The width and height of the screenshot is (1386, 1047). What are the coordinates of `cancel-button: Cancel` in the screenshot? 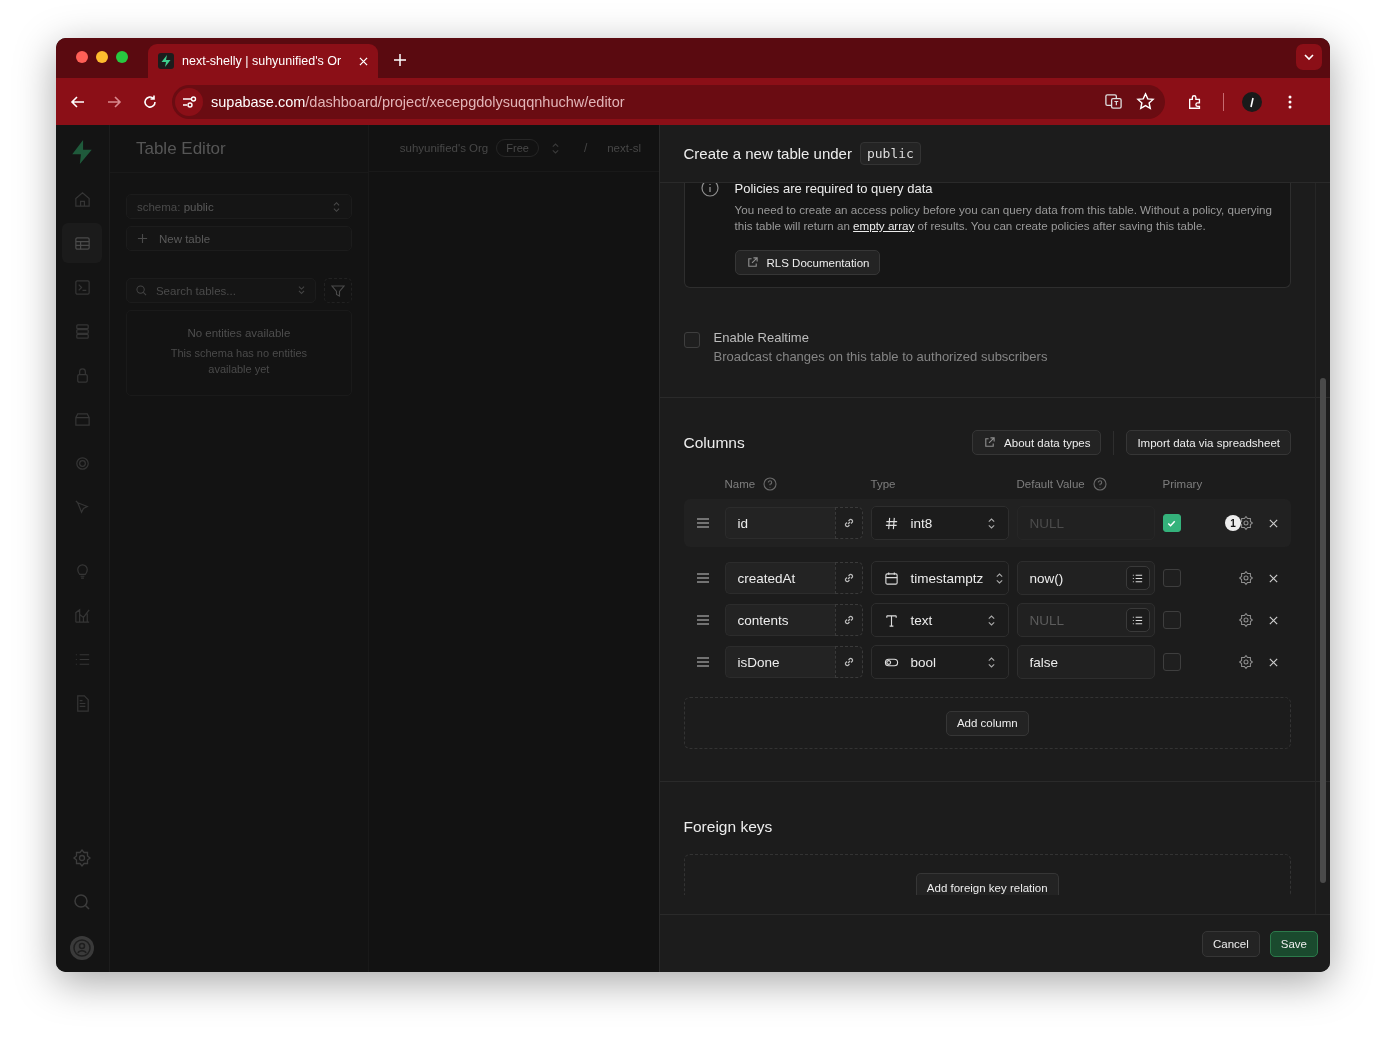 It's located at (1230, 943).